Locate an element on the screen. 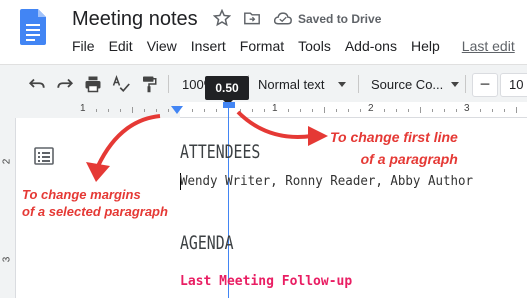 The width and height of the screenshot is (527, 298). print-icon is located at coordinates (93, 84).